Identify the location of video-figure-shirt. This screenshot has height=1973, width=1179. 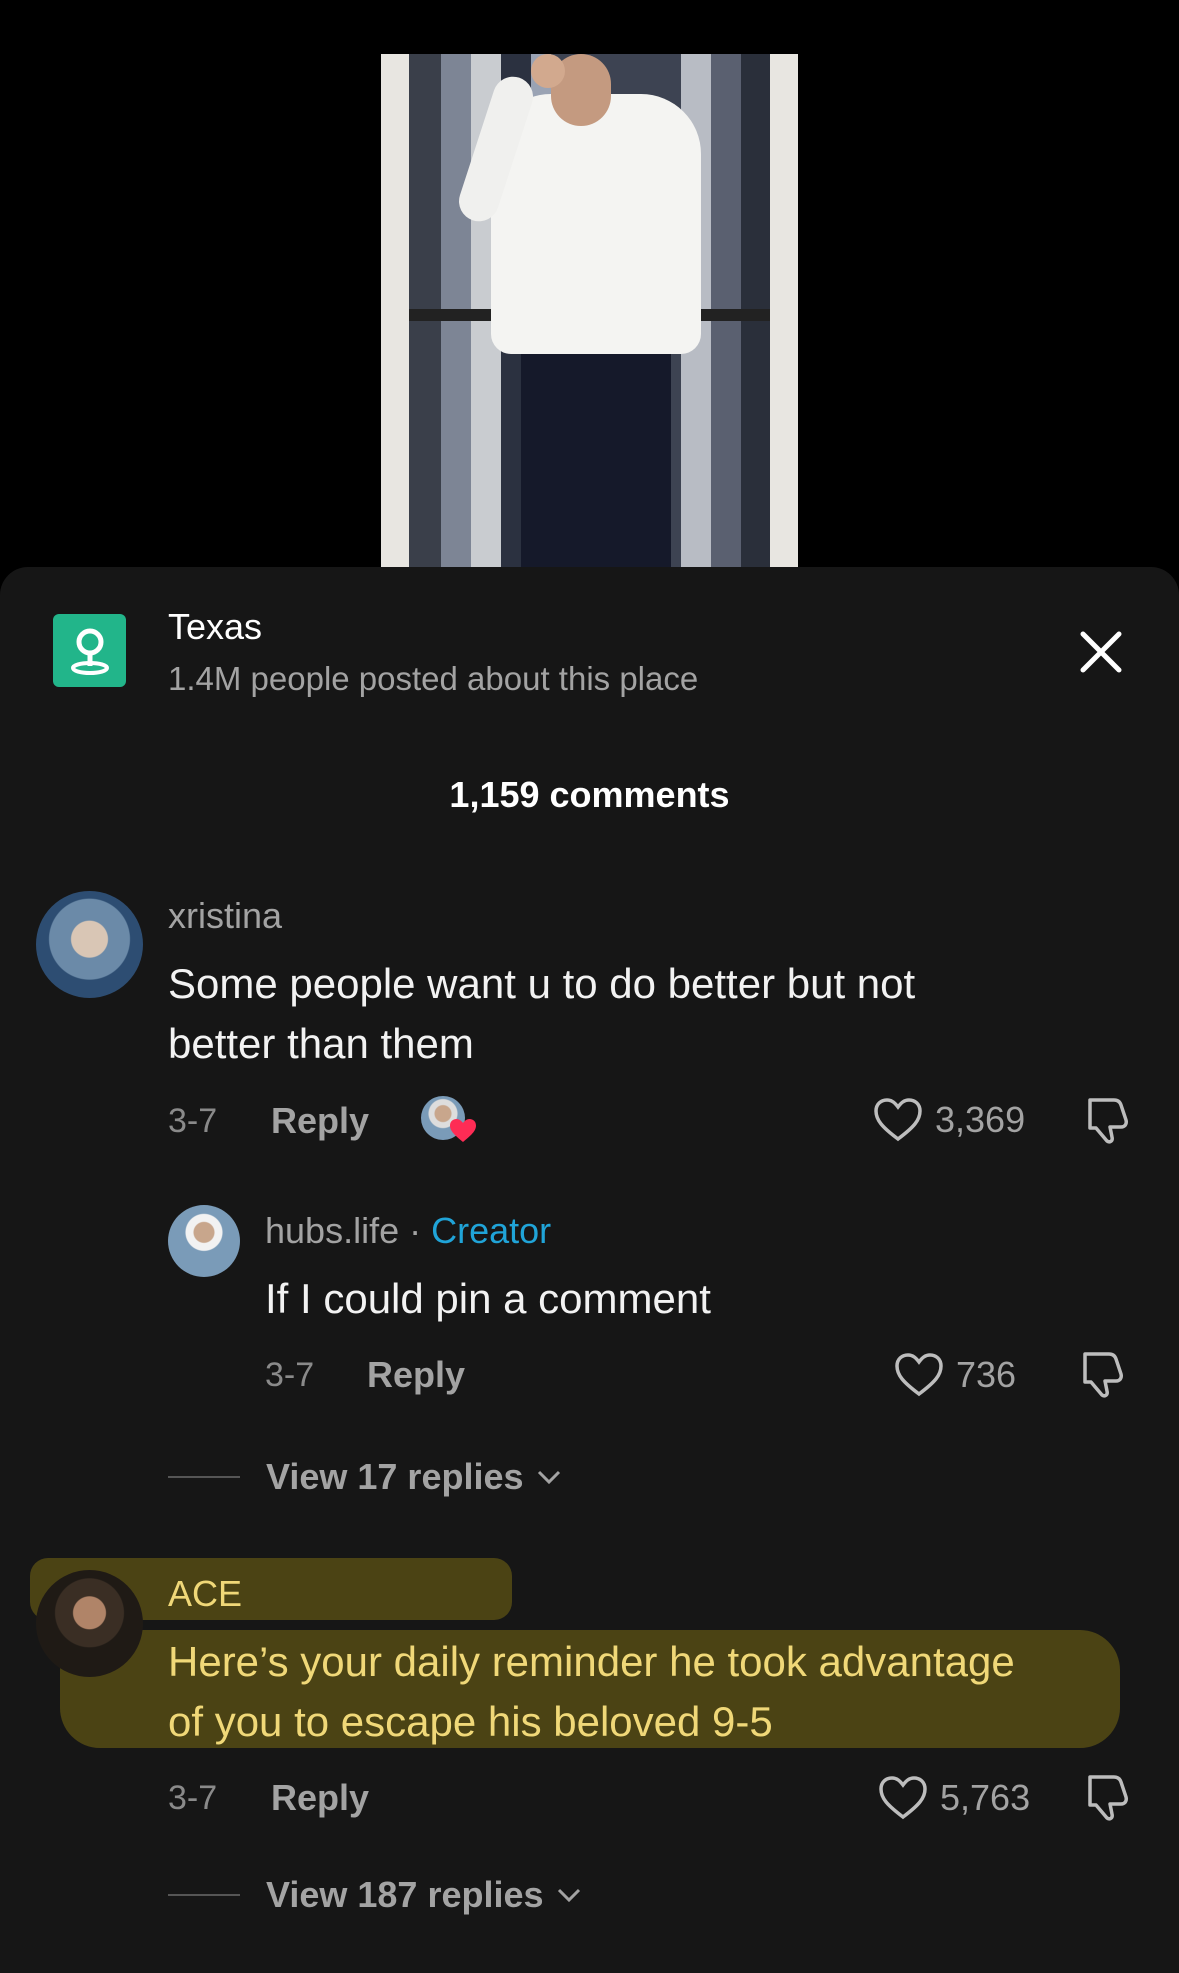
(596, 224).